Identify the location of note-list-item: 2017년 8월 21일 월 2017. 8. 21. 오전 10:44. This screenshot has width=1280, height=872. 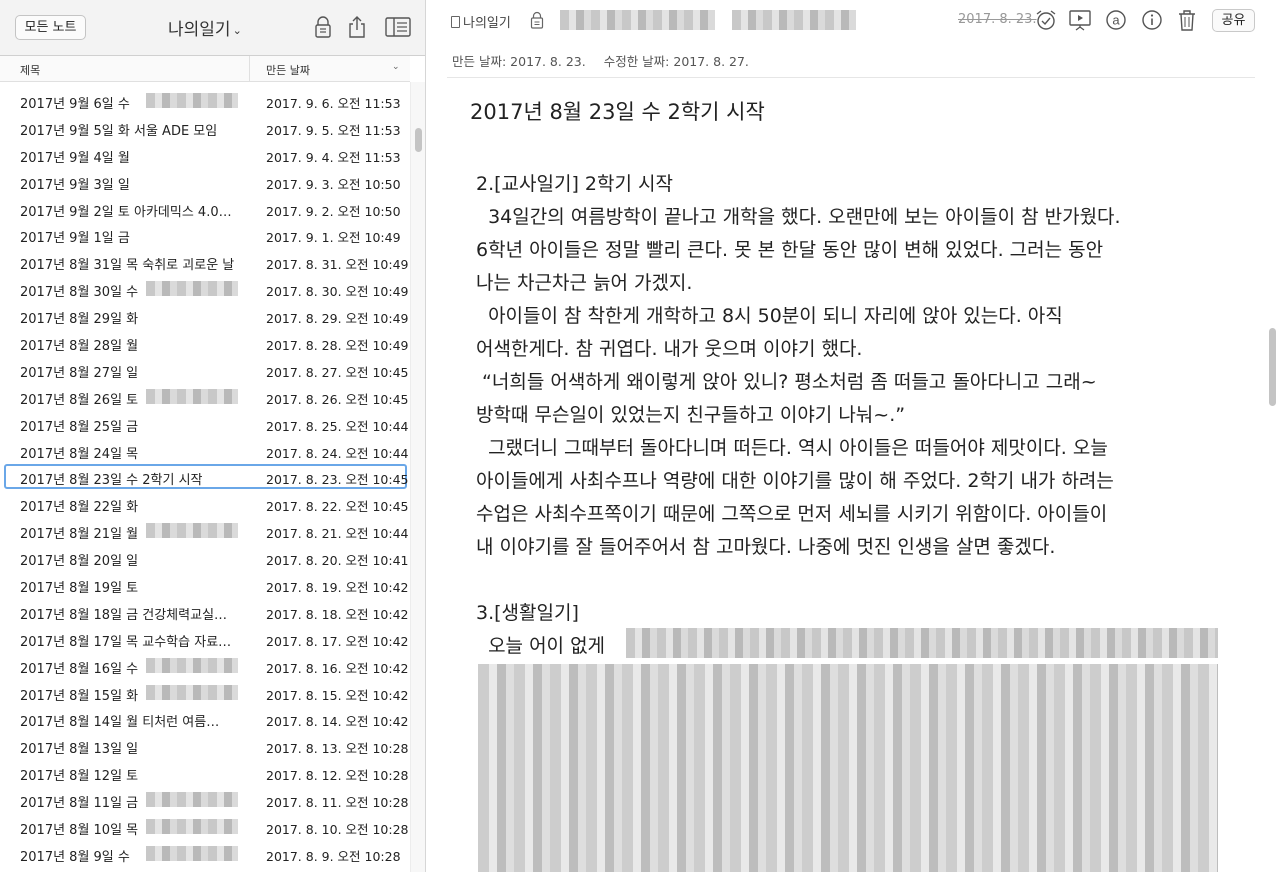
(205, 530).